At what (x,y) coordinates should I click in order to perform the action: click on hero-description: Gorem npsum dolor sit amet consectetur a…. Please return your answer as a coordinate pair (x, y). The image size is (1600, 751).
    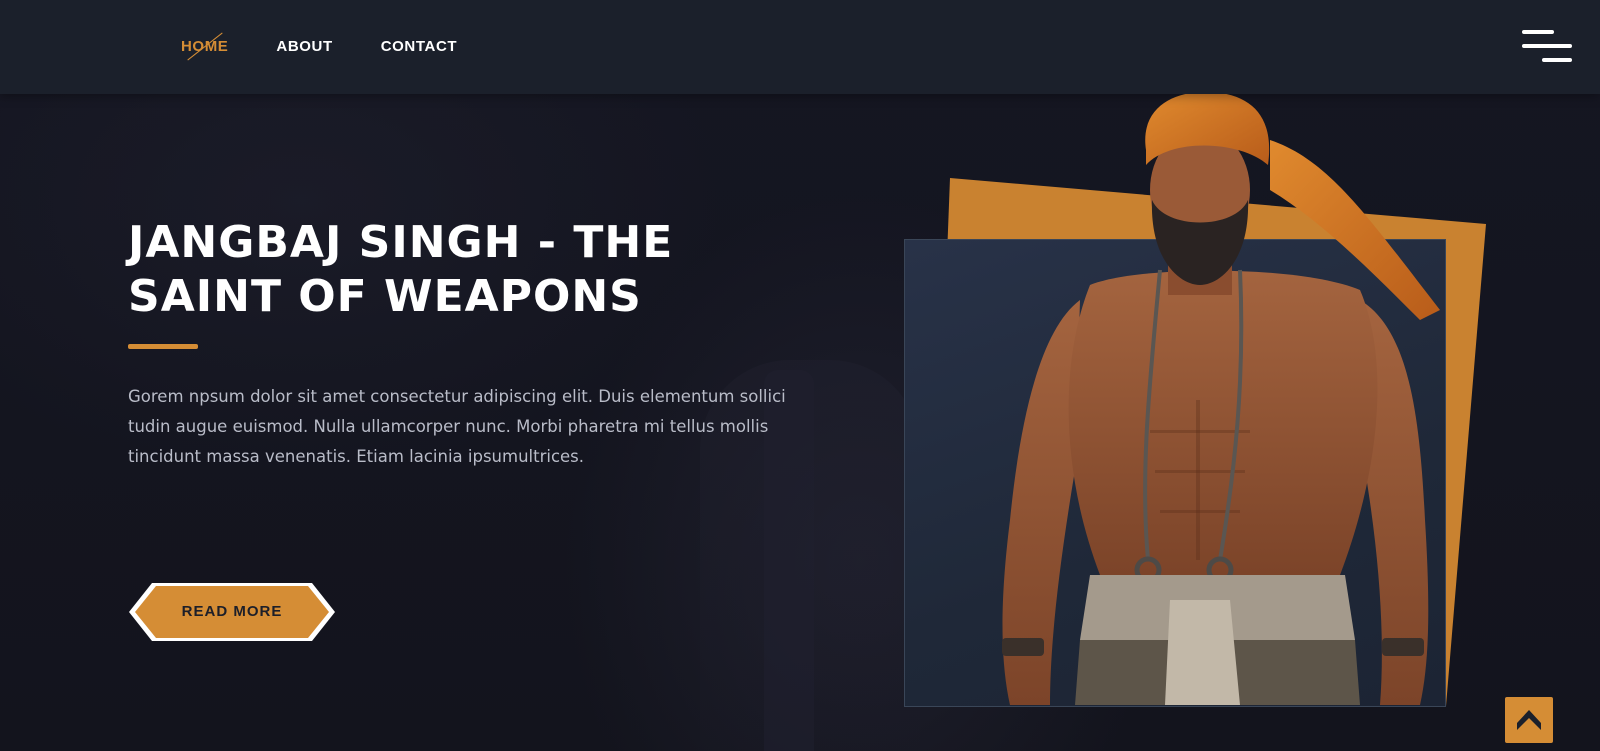
    Looking at the image, I should click on (457, 426).